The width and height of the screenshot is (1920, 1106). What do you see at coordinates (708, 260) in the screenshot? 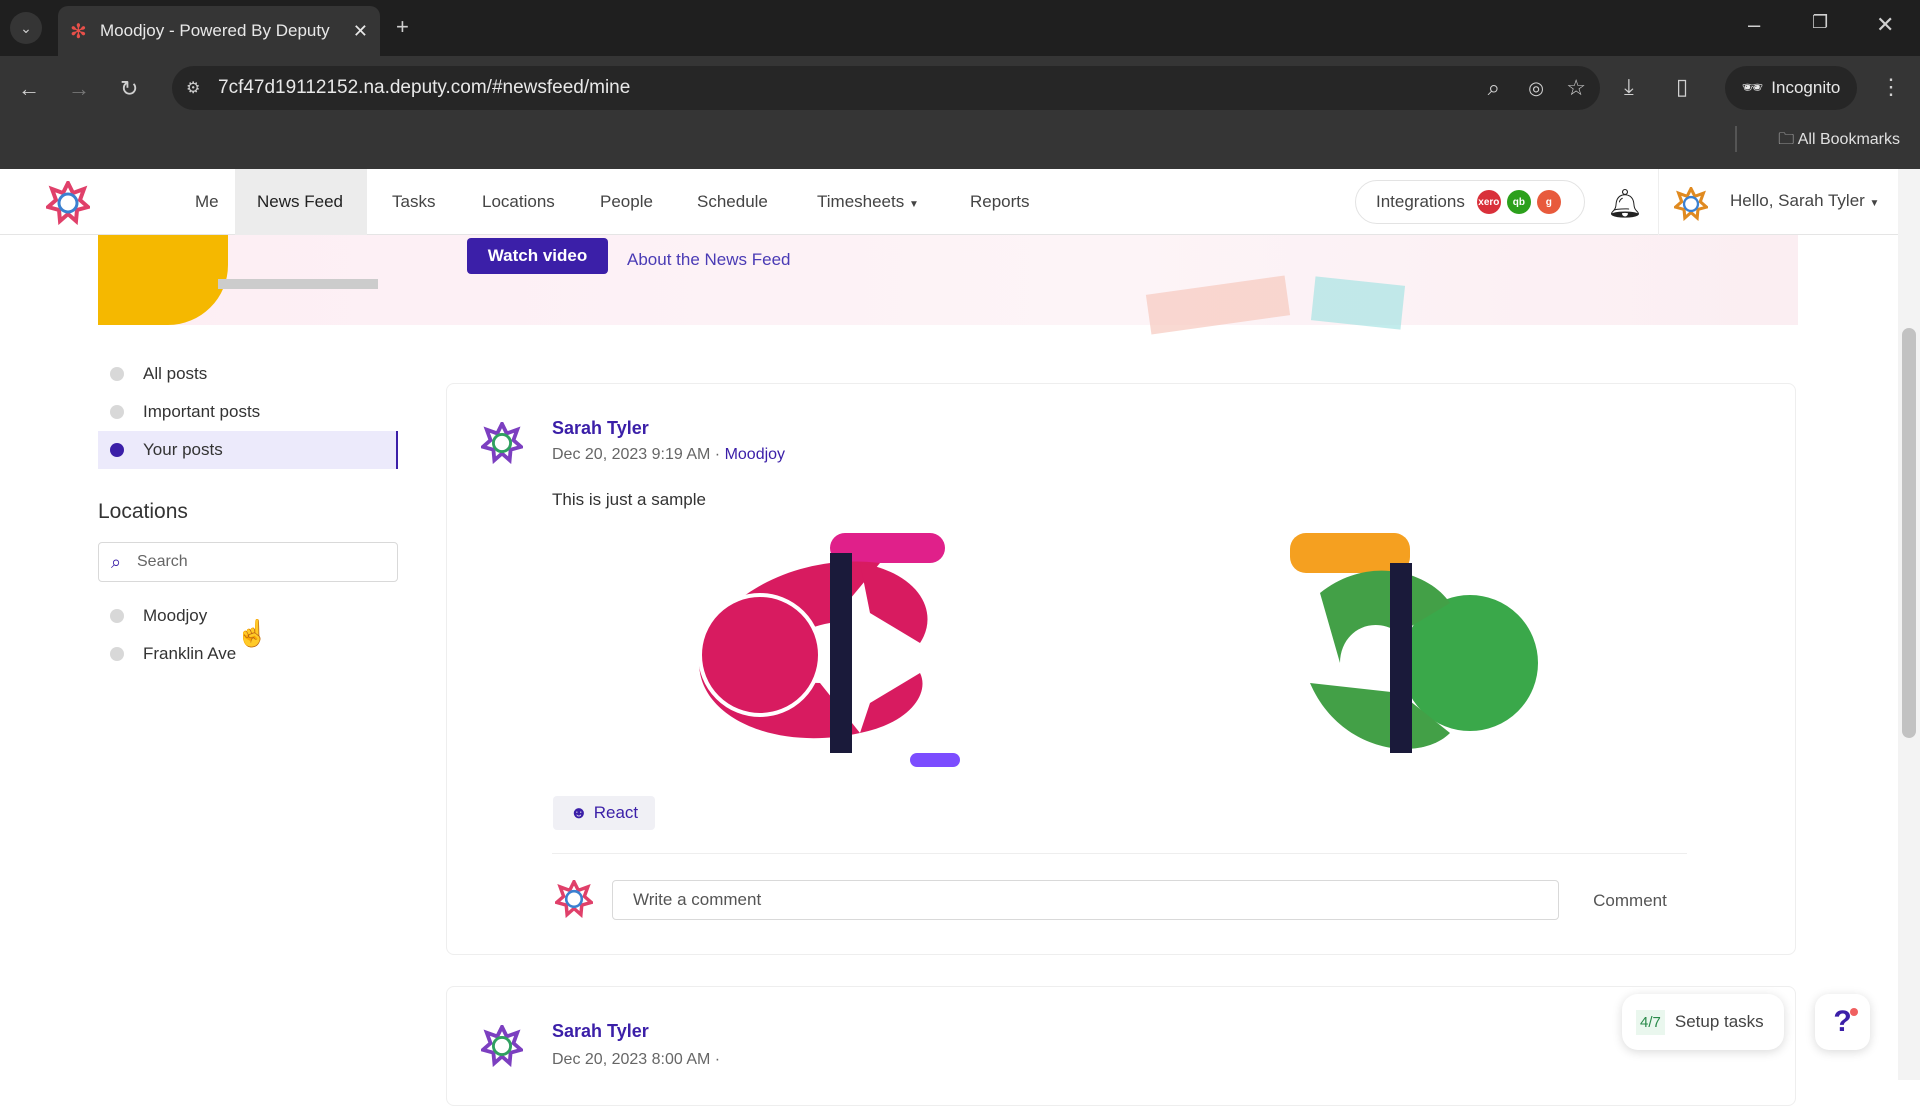
I see `about-news-feed-link: About the News Feed` at bounding box center [708, 260].